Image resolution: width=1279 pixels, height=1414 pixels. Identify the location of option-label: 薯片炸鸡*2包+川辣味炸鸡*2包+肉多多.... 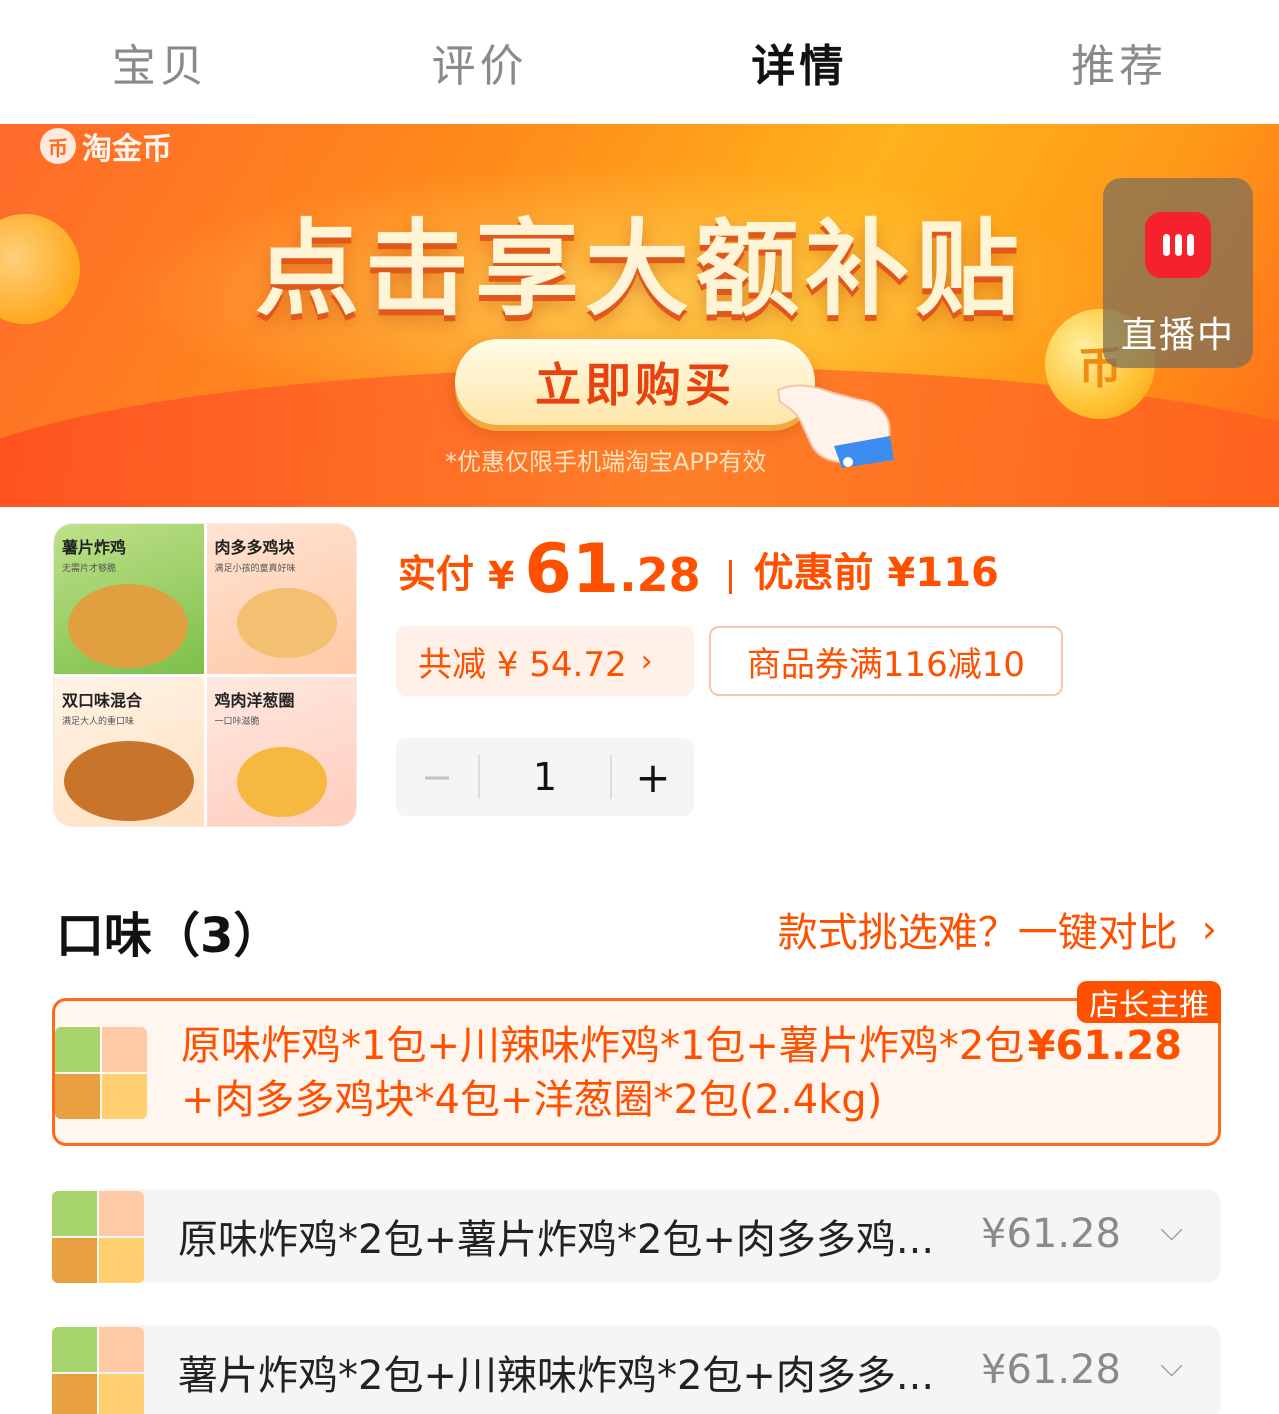
(556, 1376).